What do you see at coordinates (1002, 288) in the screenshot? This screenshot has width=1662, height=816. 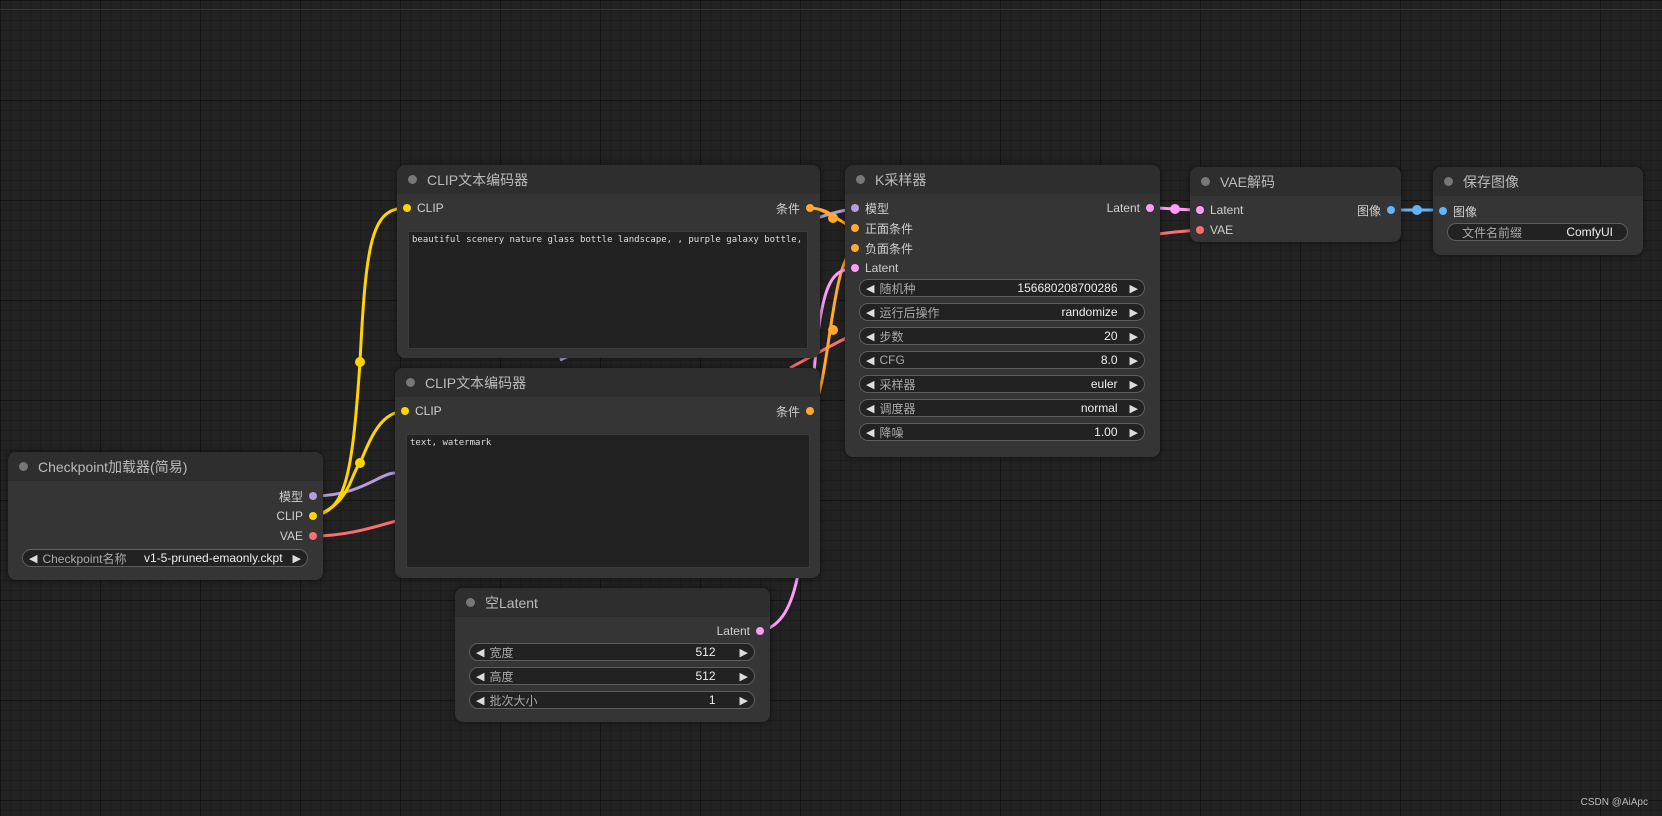 I see `seed-widget: ◀ 随机种 156680208700286 ▶` at bounding box center [1002, 288].